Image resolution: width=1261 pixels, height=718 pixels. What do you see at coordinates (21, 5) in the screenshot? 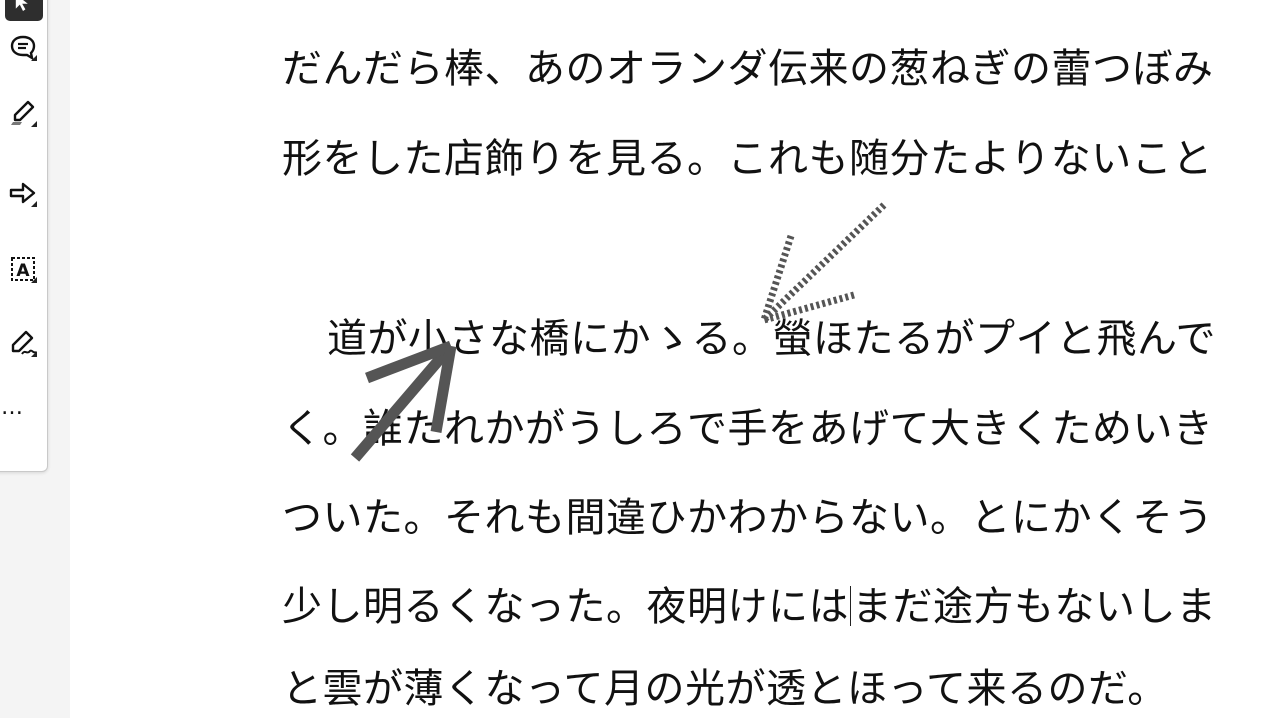
I see `select-icon` at bounding box center [21, 5].